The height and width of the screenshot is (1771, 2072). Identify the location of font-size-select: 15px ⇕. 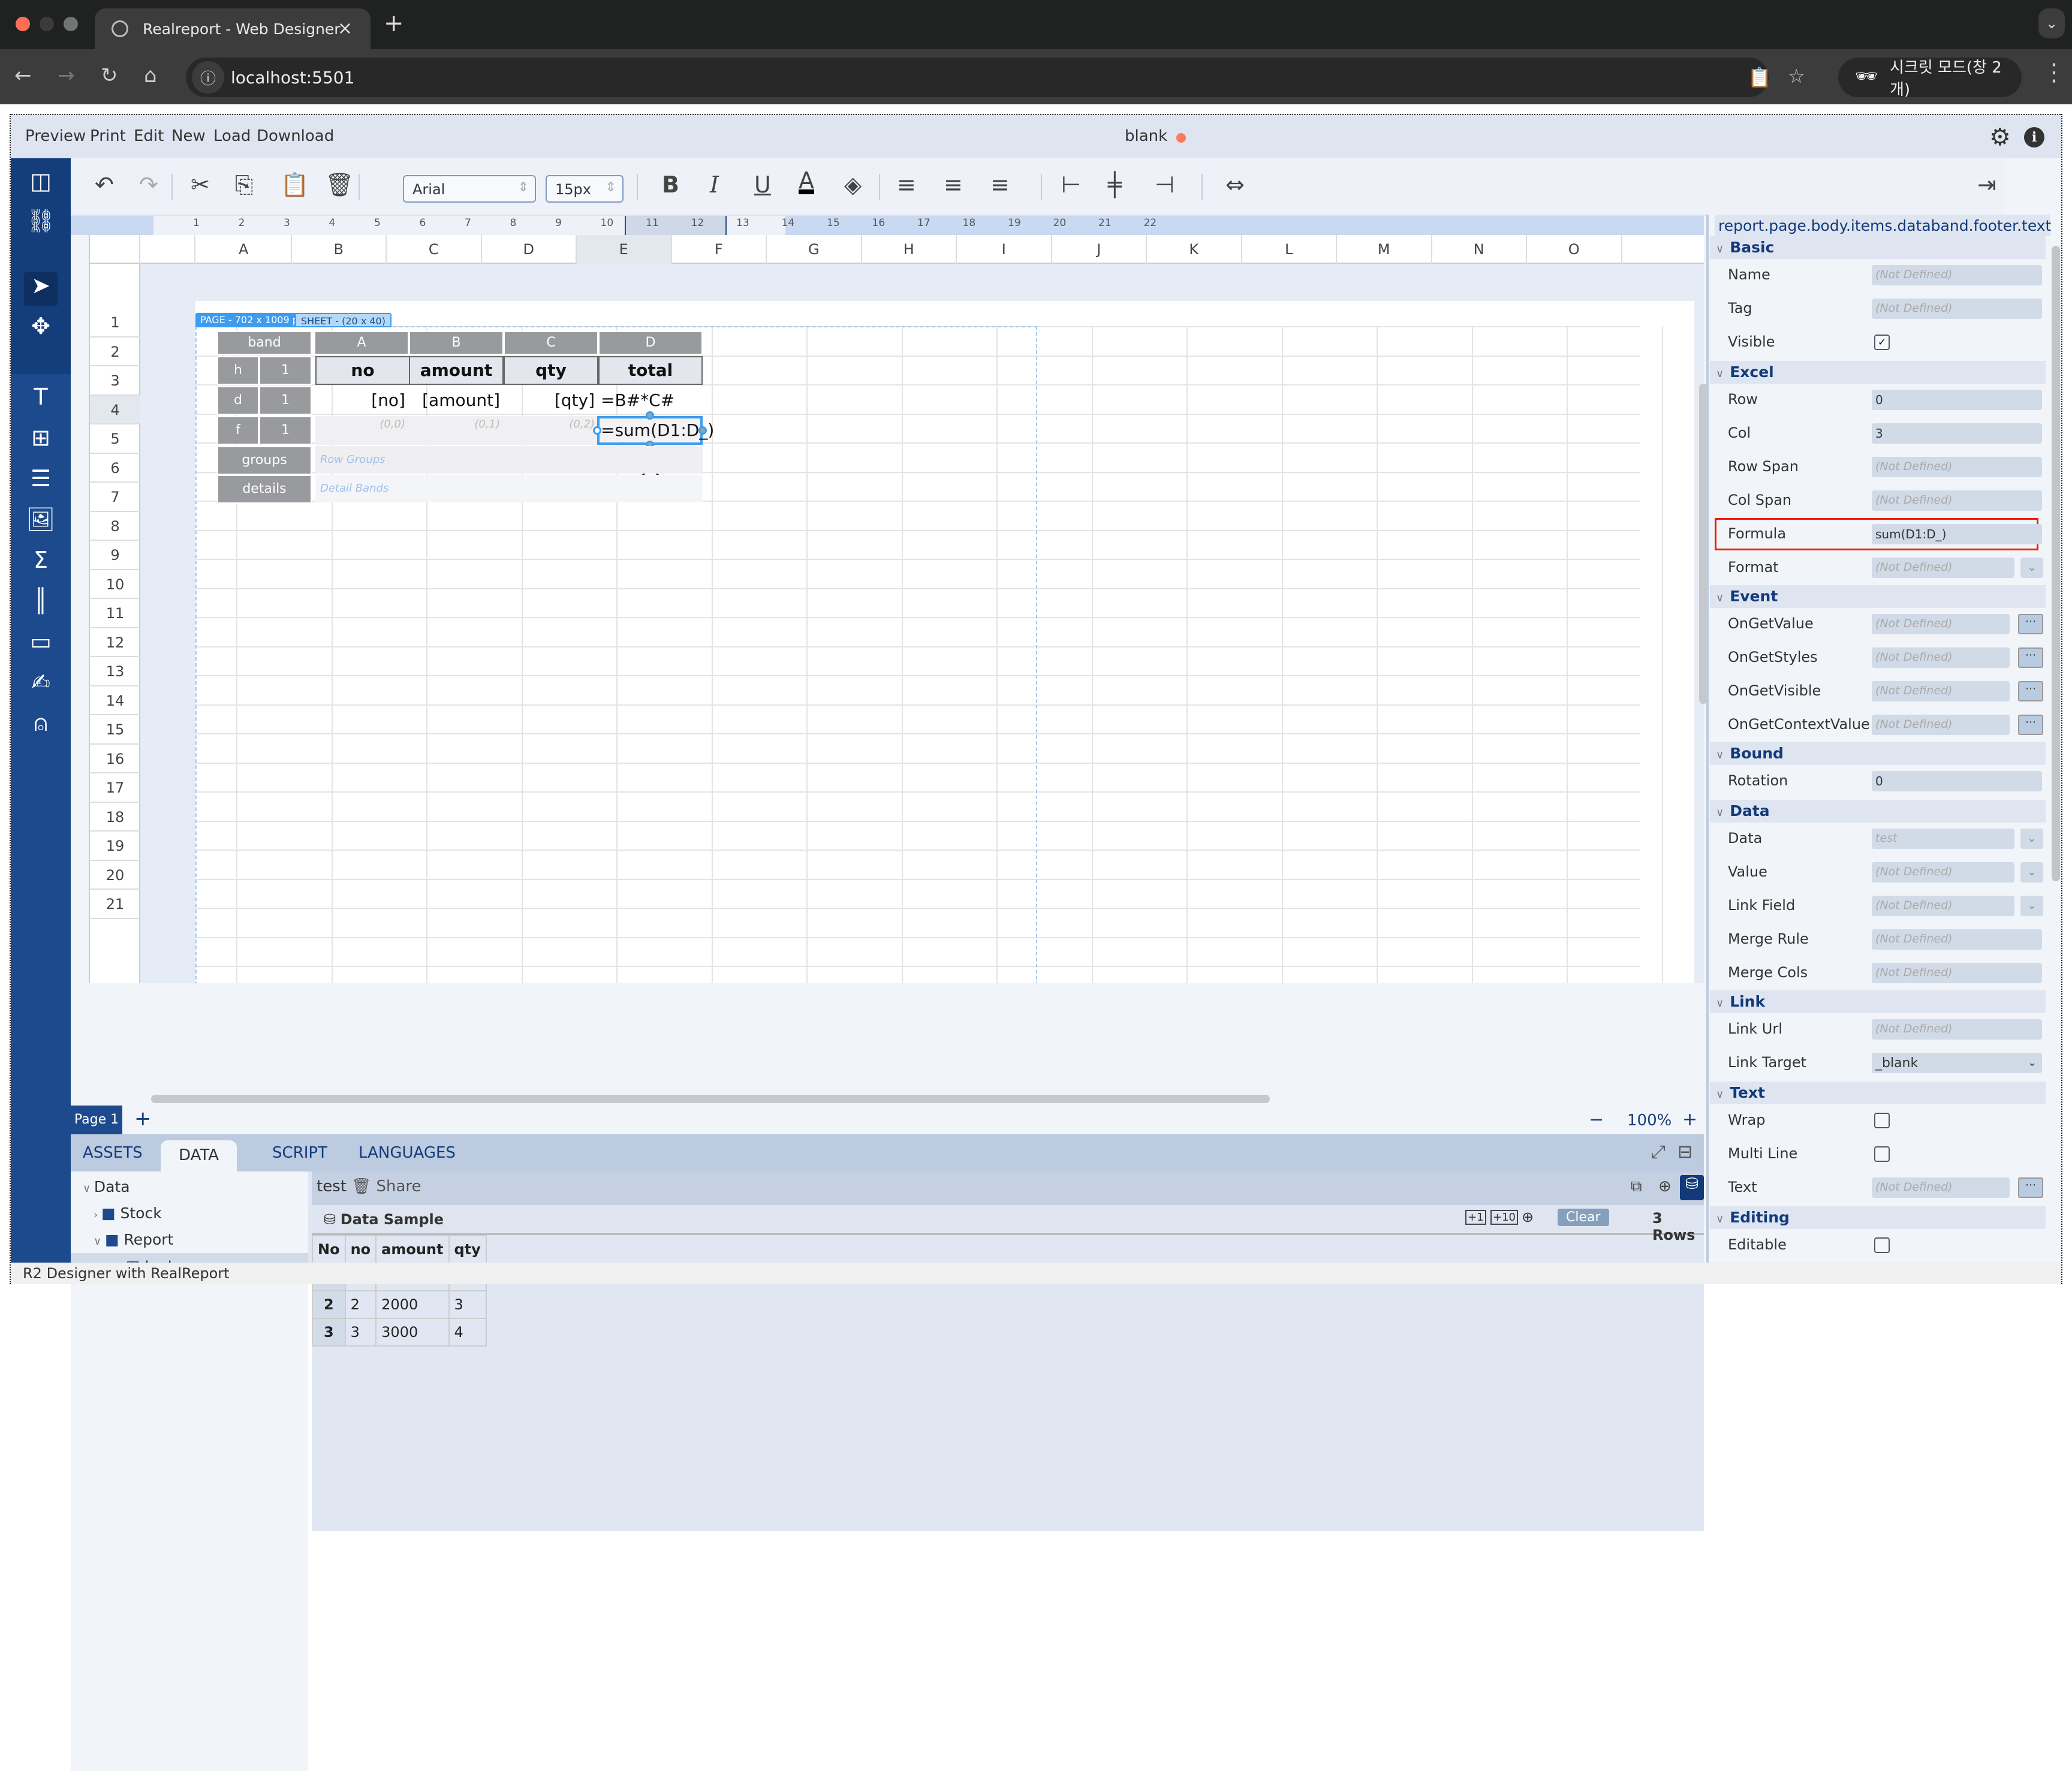
(585, 189).